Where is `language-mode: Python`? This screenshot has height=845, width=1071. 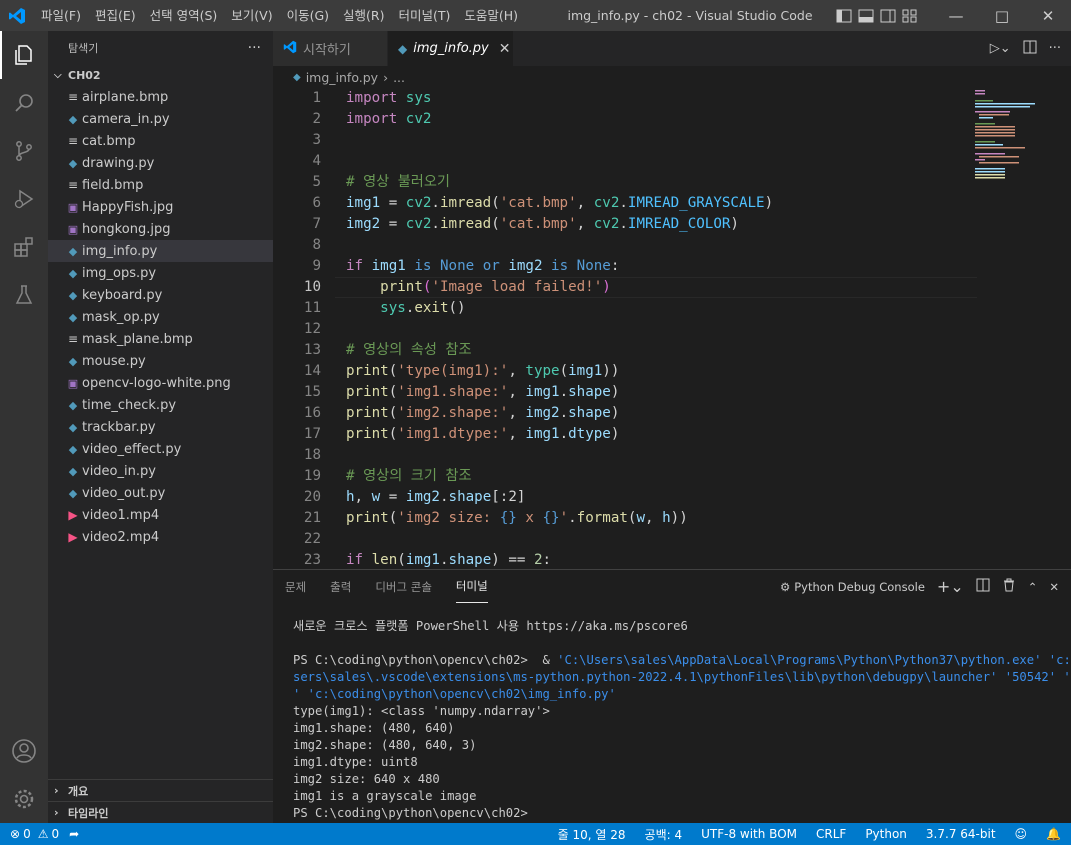 language-mode: Python is located at coordinates (886, 834).